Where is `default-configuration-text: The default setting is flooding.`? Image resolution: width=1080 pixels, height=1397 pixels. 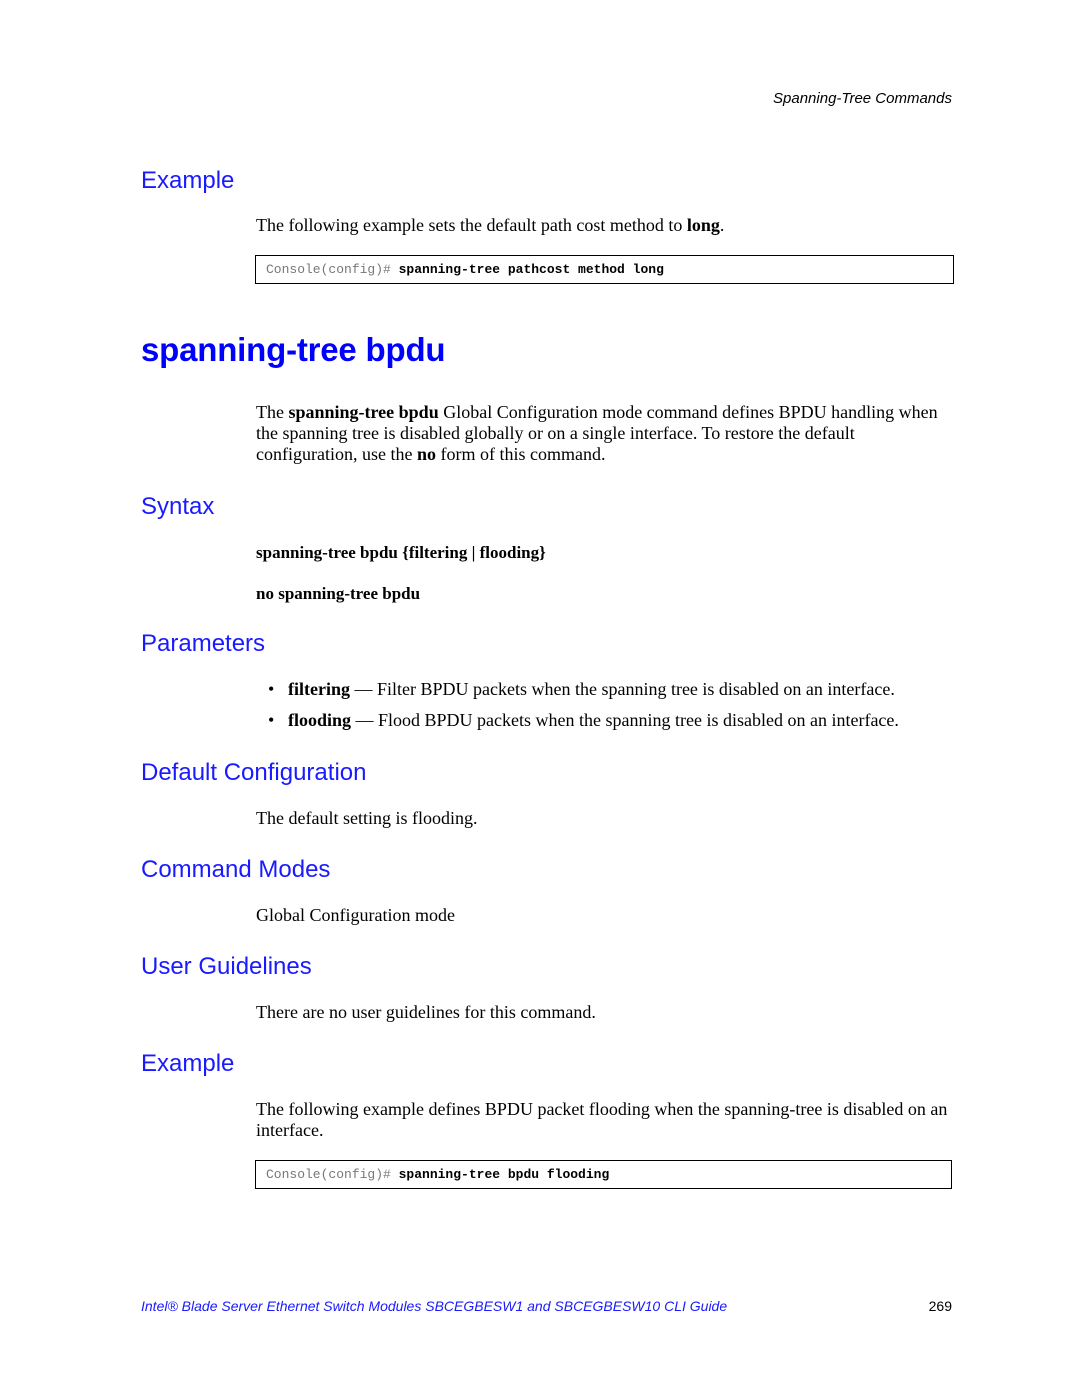
default-configuration-text: The default setting is flooding. is located at coordinates (367, 818).